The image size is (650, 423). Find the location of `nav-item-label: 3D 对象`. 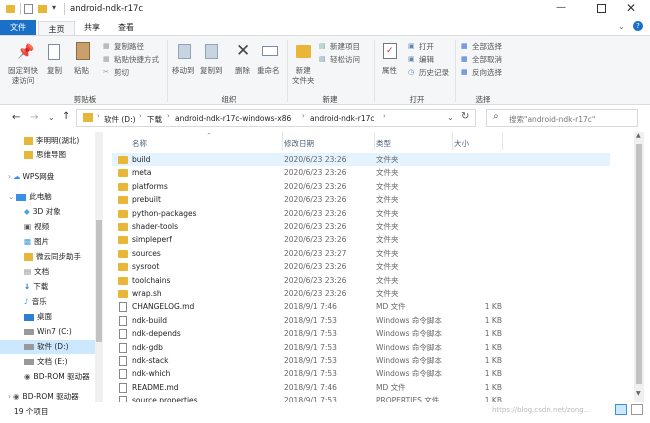

nav-item-label: 3D 对象 is located at coordinates (46, 211).